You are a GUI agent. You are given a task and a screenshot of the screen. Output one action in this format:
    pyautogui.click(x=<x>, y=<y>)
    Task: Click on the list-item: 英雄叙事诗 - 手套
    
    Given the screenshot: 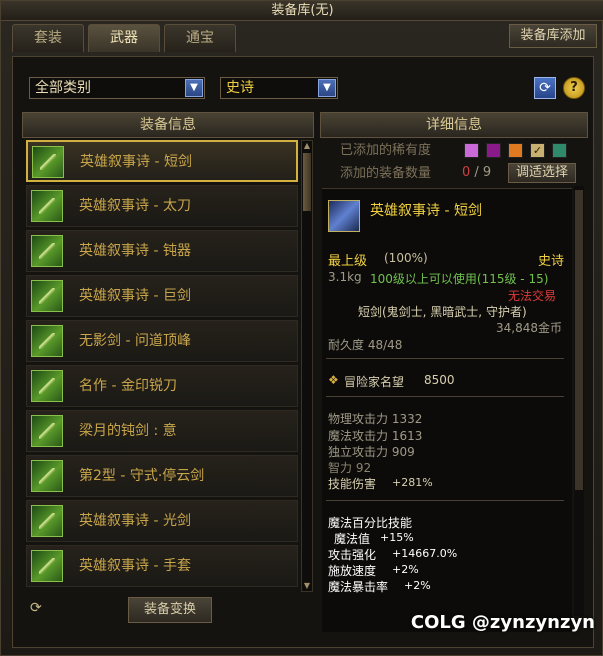 What is the action you would take?
    pyautogui.click(x=162, y=566)
    